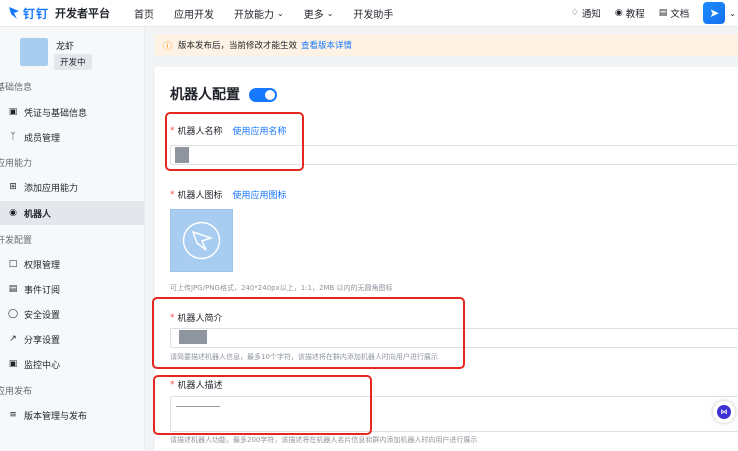 The width and height of the screenshot is (738, 451). I want to click on sidebar-item-add-capability: ⊞ 添加应用能力, so click(72, 187).